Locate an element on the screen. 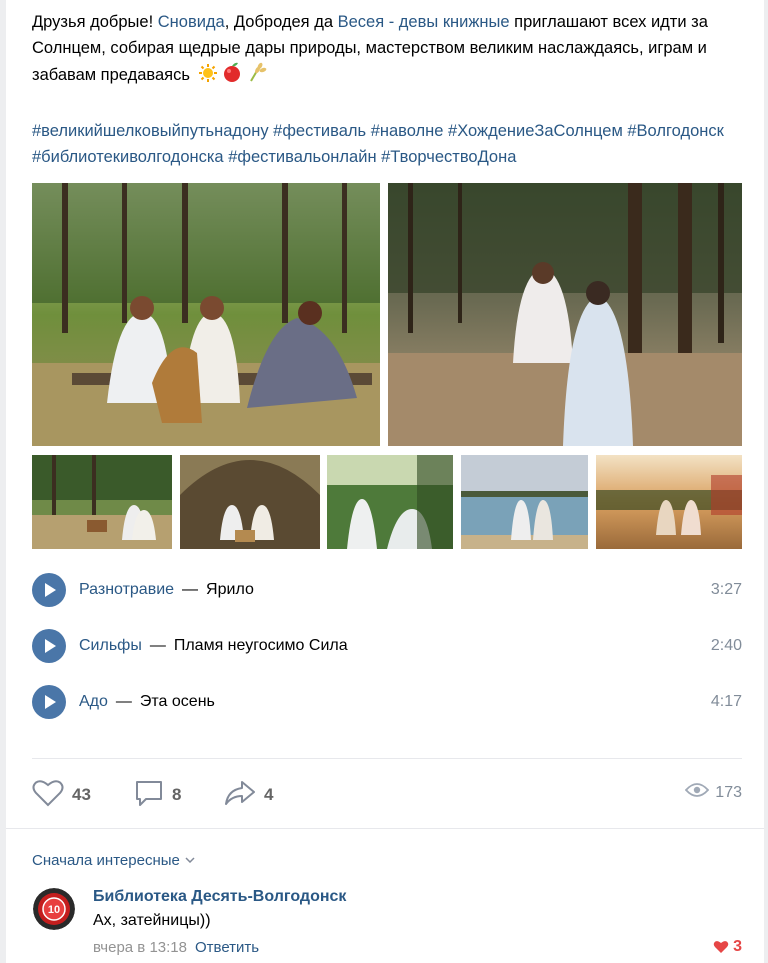  track-title: Адо — Эта осень is located at coordinates (147, 702).